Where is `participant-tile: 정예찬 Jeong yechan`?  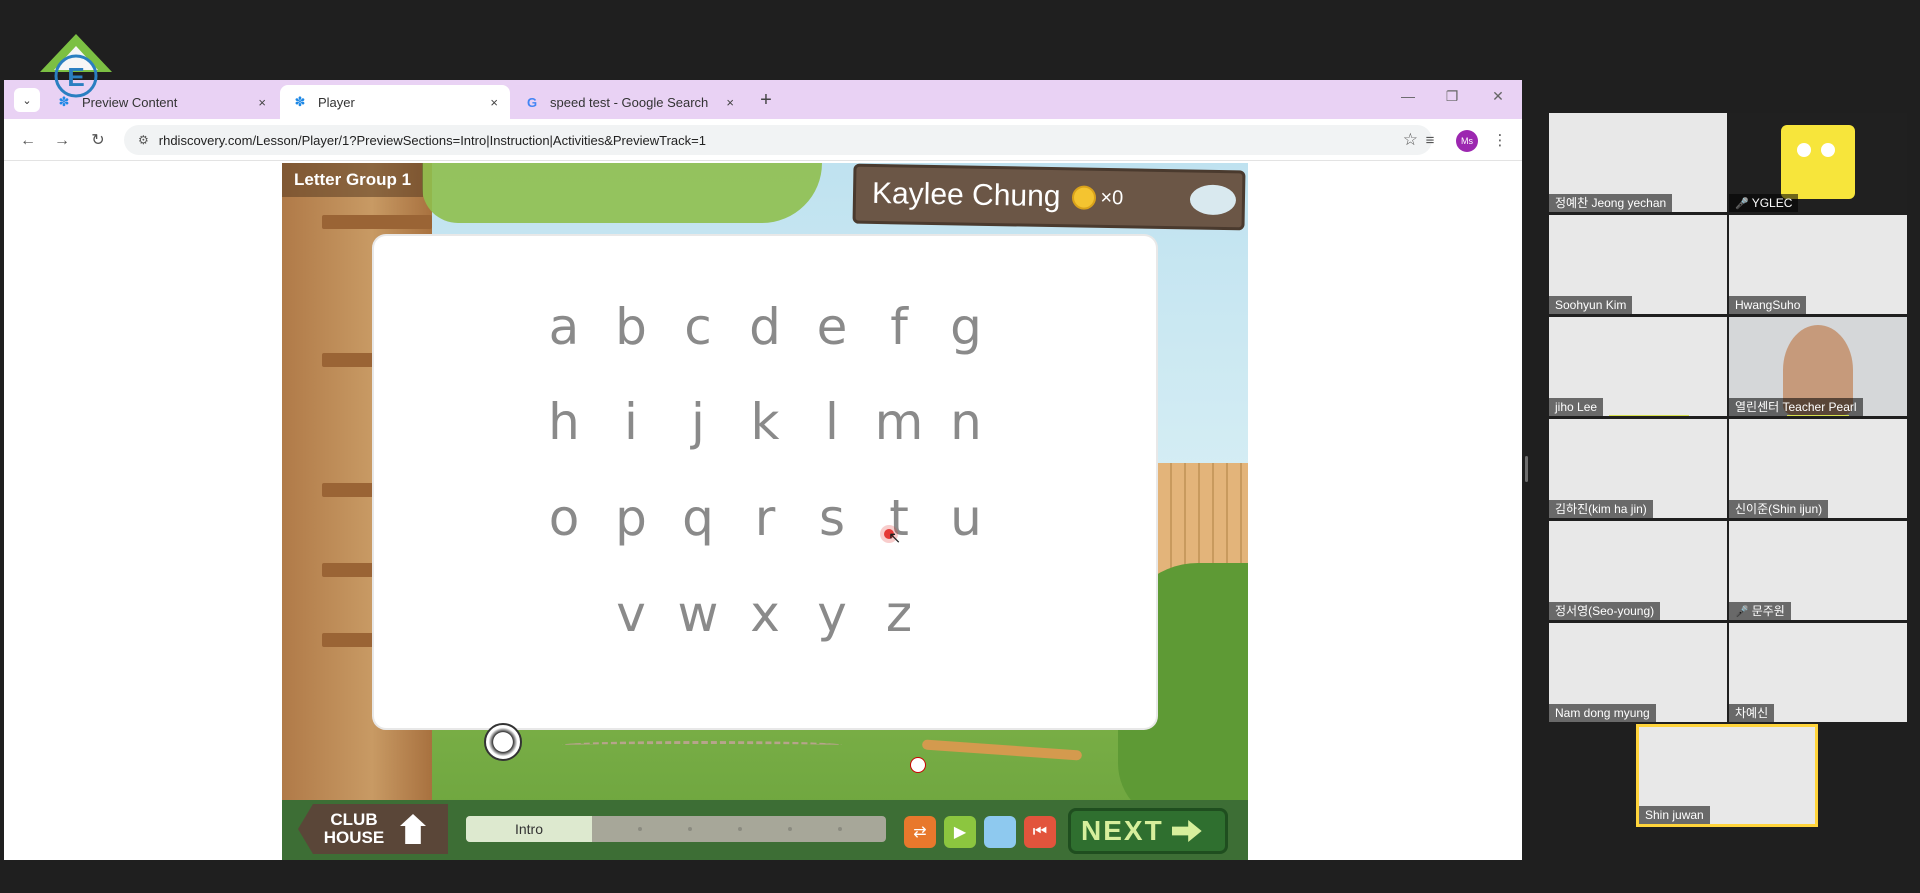 participant-tile: 정예찬 Jeong yechan is located at coordinates (1638, 162).